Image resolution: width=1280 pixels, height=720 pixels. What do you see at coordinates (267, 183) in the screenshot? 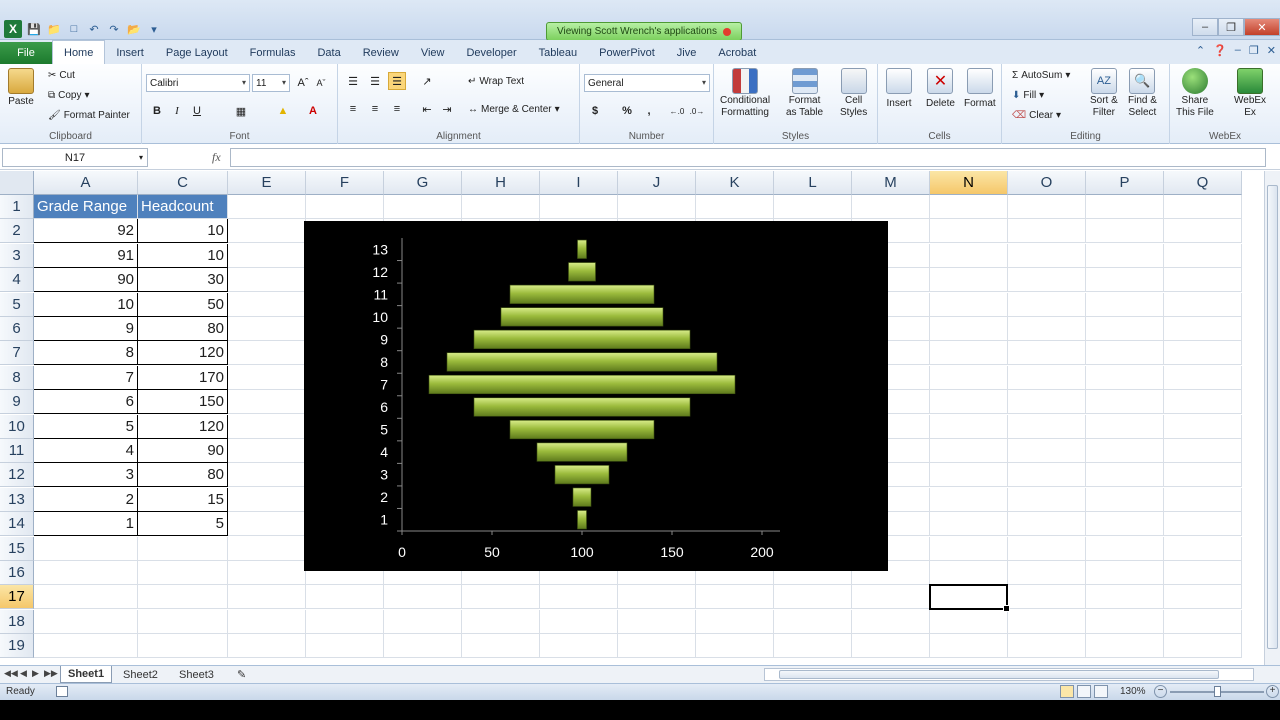
I see `column-header-e: E` at bounding box center [267, 183].